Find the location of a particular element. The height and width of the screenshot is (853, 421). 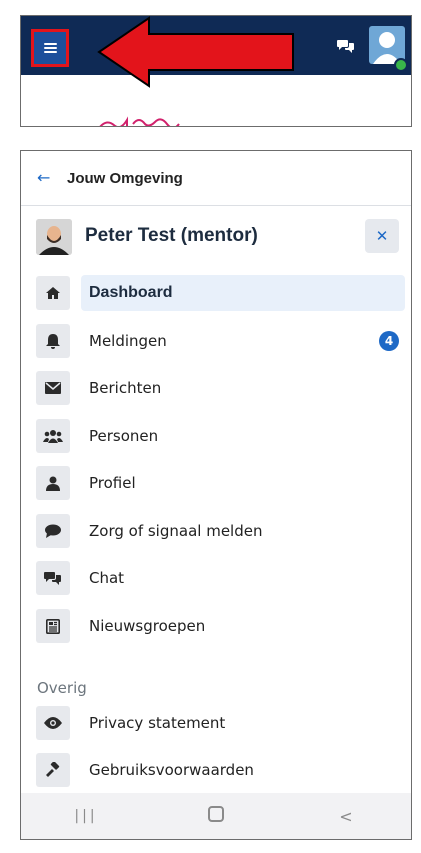

close-button: ✕ is located at coordinates (382, 236).